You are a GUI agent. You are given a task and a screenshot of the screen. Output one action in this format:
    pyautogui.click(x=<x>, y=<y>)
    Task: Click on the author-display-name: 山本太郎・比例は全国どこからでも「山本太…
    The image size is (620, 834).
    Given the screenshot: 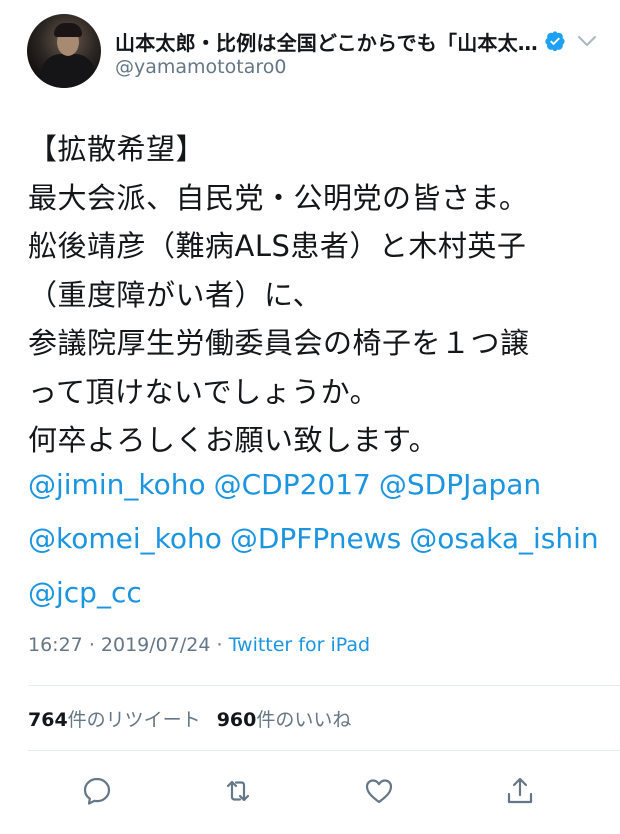 What is the action you would take?
    pyautogui.click(x=326, y=41)
    